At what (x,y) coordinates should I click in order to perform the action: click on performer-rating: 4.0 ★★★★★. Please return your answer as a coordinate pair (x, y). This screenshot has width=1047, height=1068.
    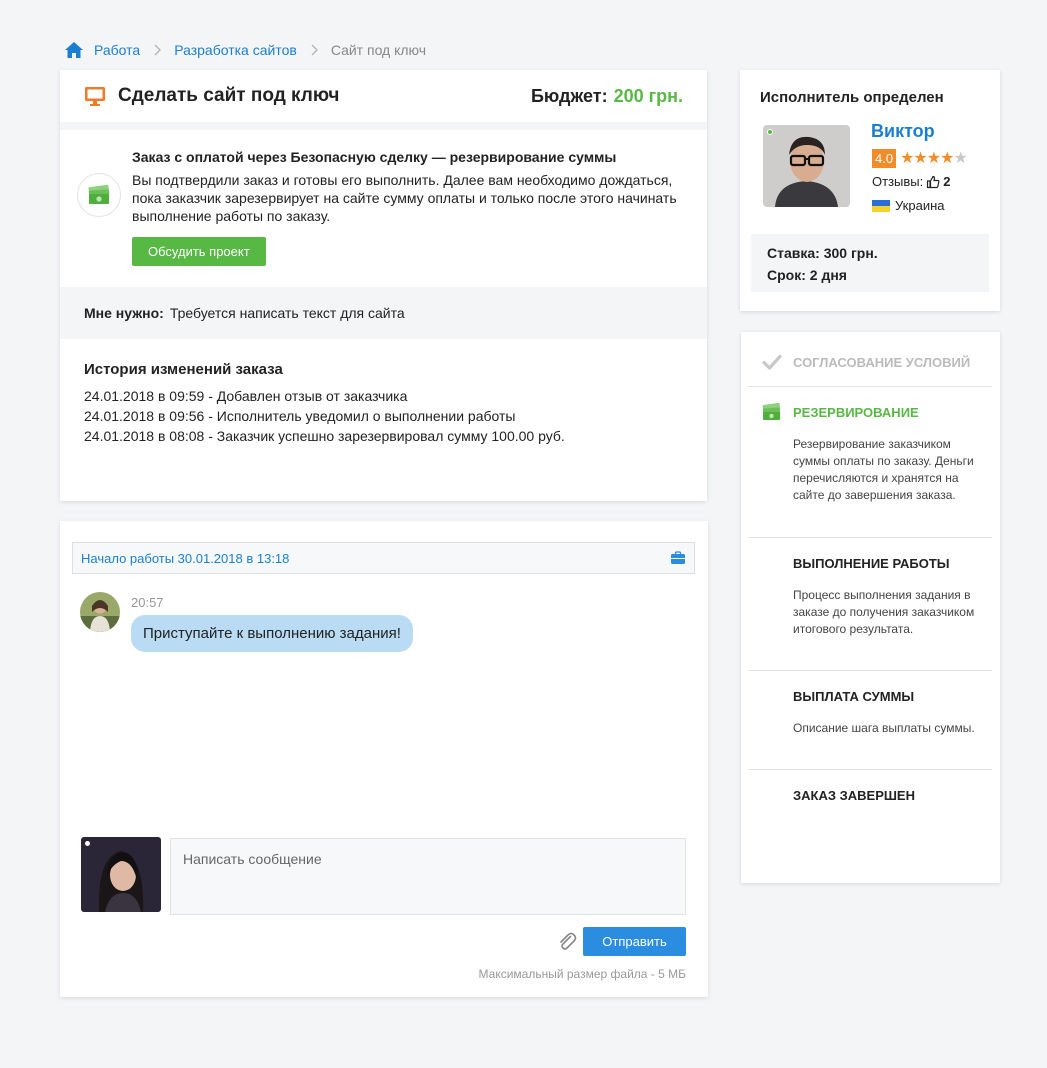
    Looking at the image, I should click on (920, 158).